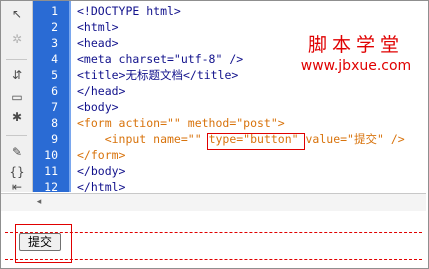  What do you see at coordinates (101, 171) in the screenshot?
I see `code-line: </body>` at bounding box center [101, 171].